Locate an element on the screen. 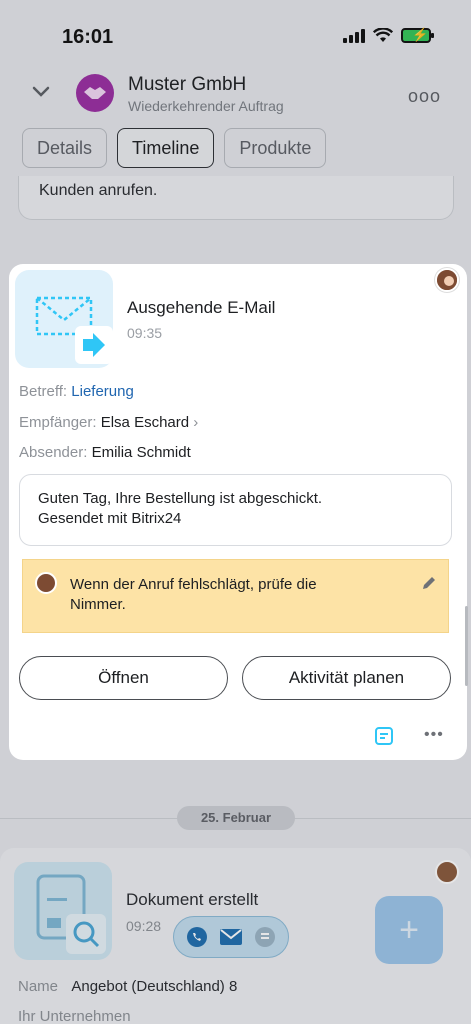 Image resolution: width=471 pixels, height=1024 pixels. plan-activity-button: Aktivität planen is located at coordinates (346, 678).